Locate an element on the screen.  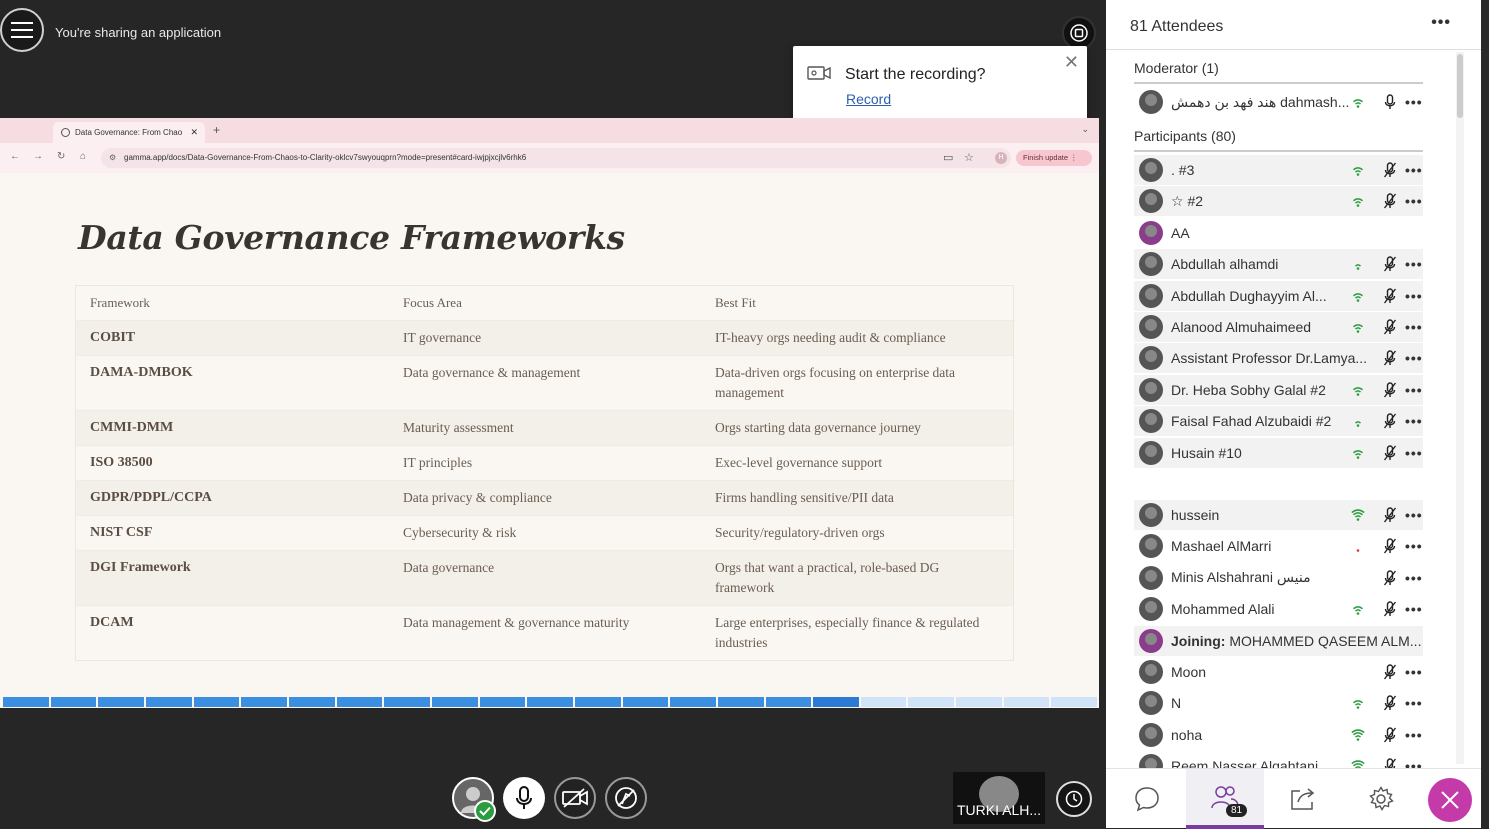
session-menu-button is located at coordinates (22, 30).